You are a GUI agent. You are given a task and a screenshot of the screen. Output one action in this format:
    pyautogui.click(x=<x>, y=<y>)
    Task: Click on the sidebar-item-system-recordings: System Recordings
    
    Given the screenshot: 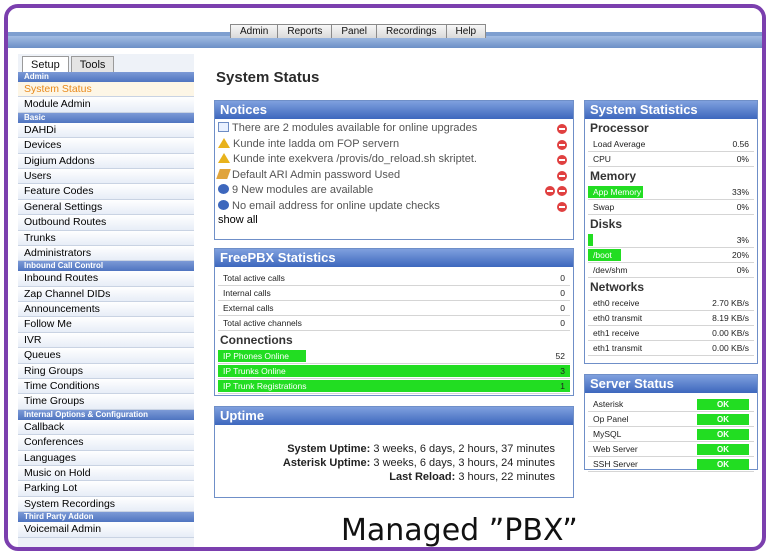 What is the action you would take?
    pyautogui.click(x=106, y=504)
    